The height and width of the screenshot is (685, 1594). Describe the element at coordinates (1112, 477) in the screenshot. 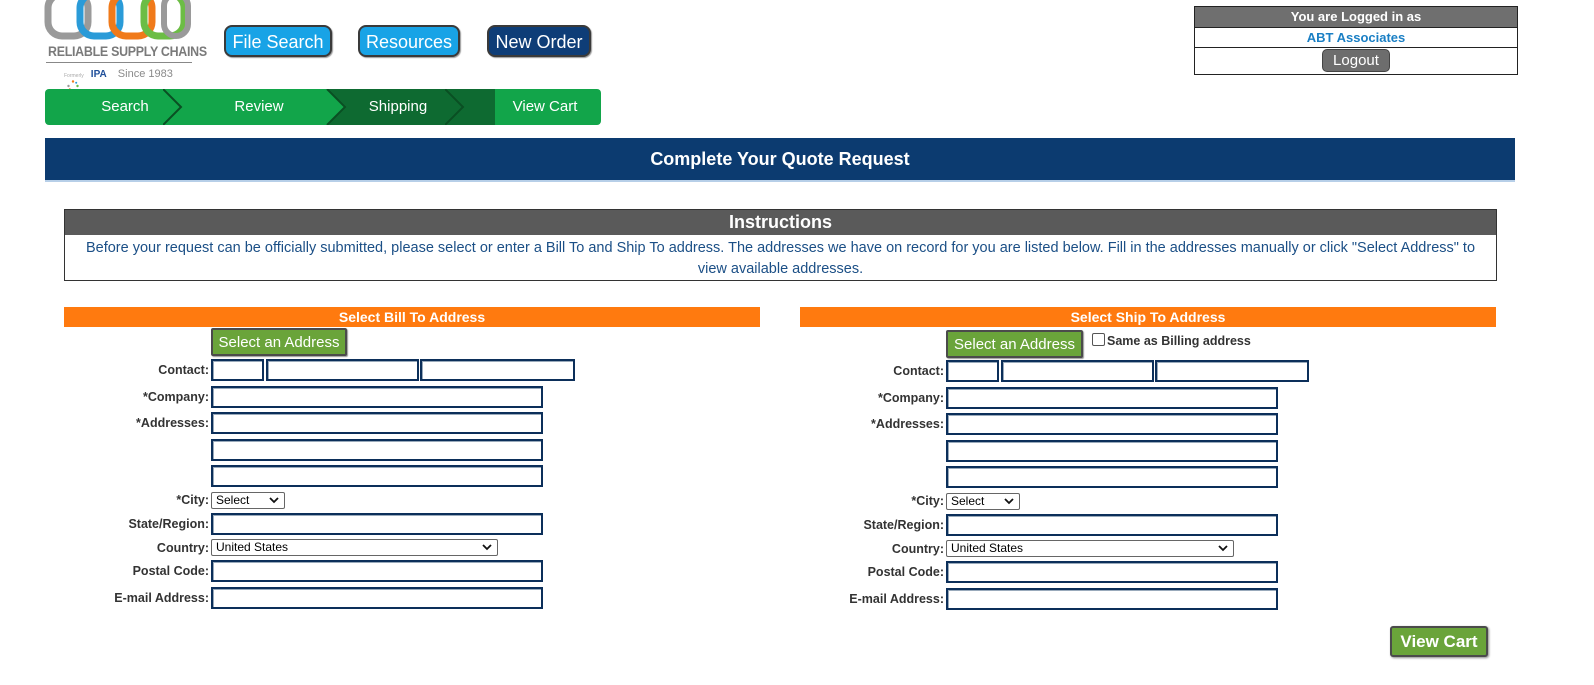

I see `ship-address-line3-input` at that location.